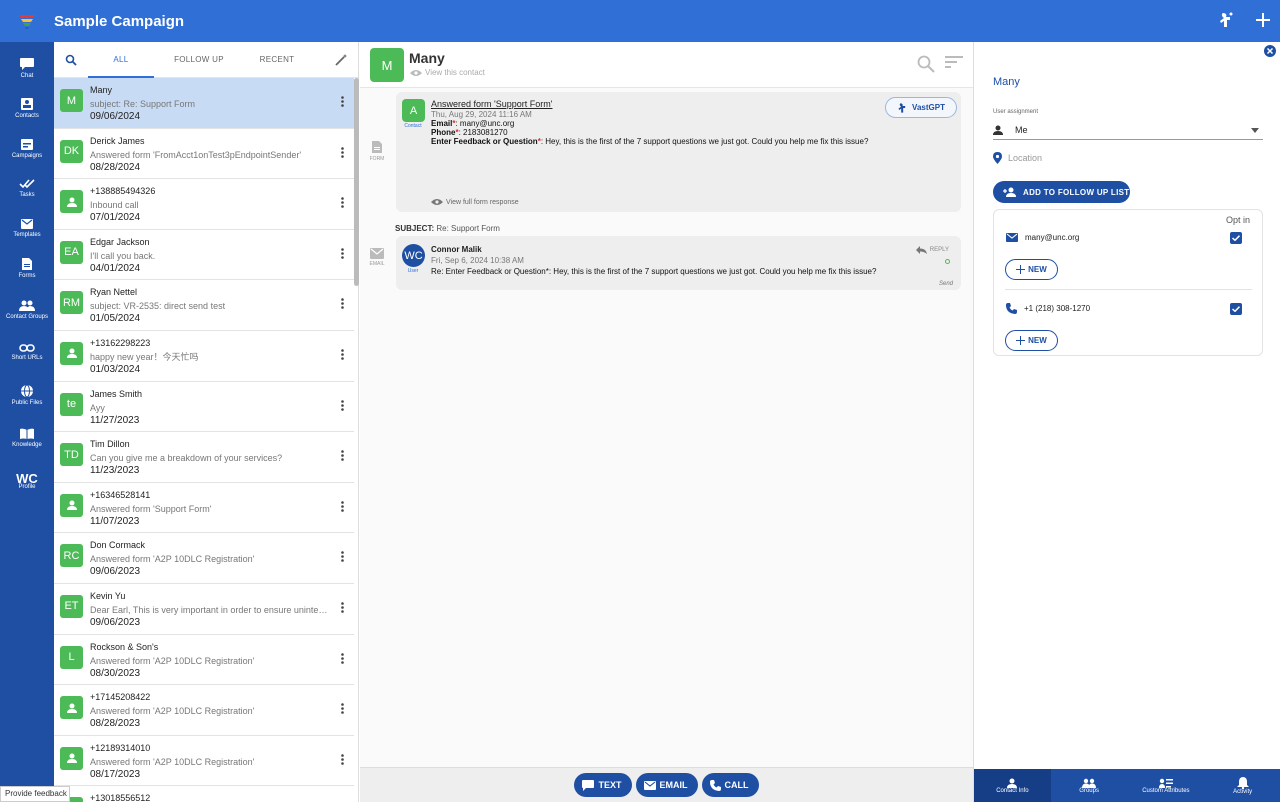  What do you see at coordinates (1031, 340) in the screenshot?
I see `add-phone-button: NEW` at bounding box center [1031, 340].